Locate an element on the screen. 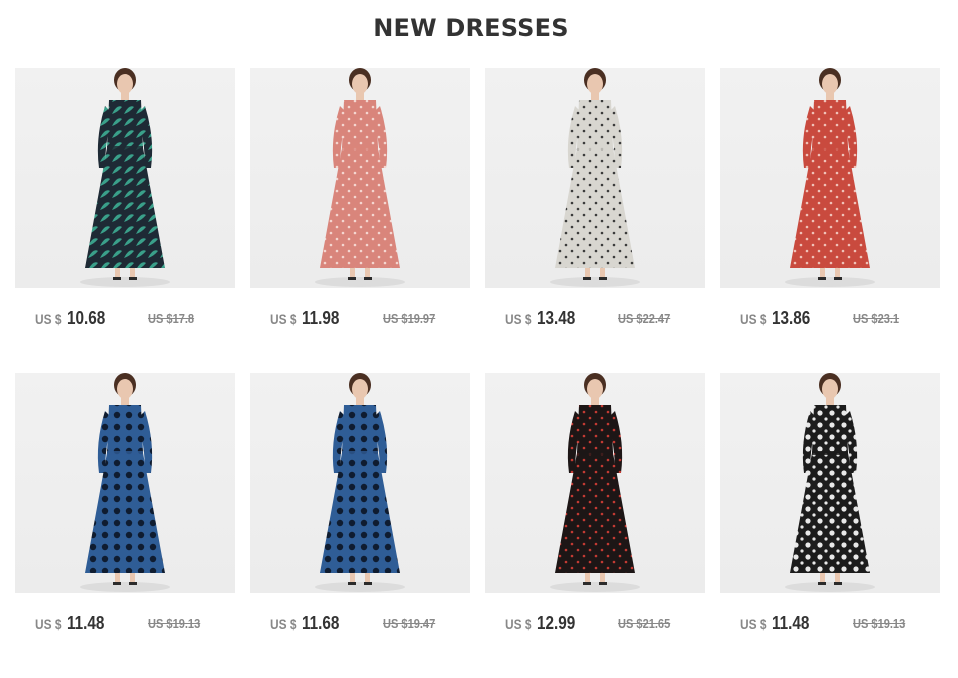 Image resolution: width=958 pixels, height=678 pixels. price-row: US $ 11.98 US $19.97 is located at coordinates (370, 319).